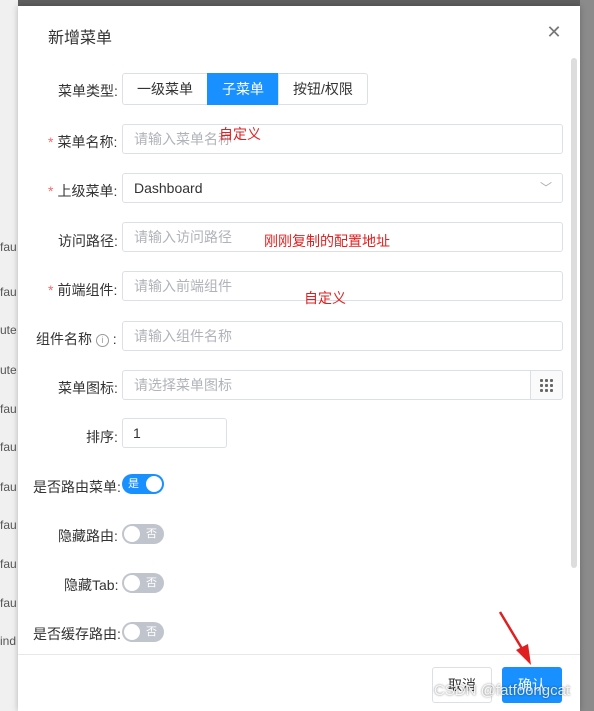 Image resolution: width=594 pixels, height=711 pixels. Describe the element at coordinates (88, 241) in the screenshot. I see `path-label: 访问路径:` at that location.